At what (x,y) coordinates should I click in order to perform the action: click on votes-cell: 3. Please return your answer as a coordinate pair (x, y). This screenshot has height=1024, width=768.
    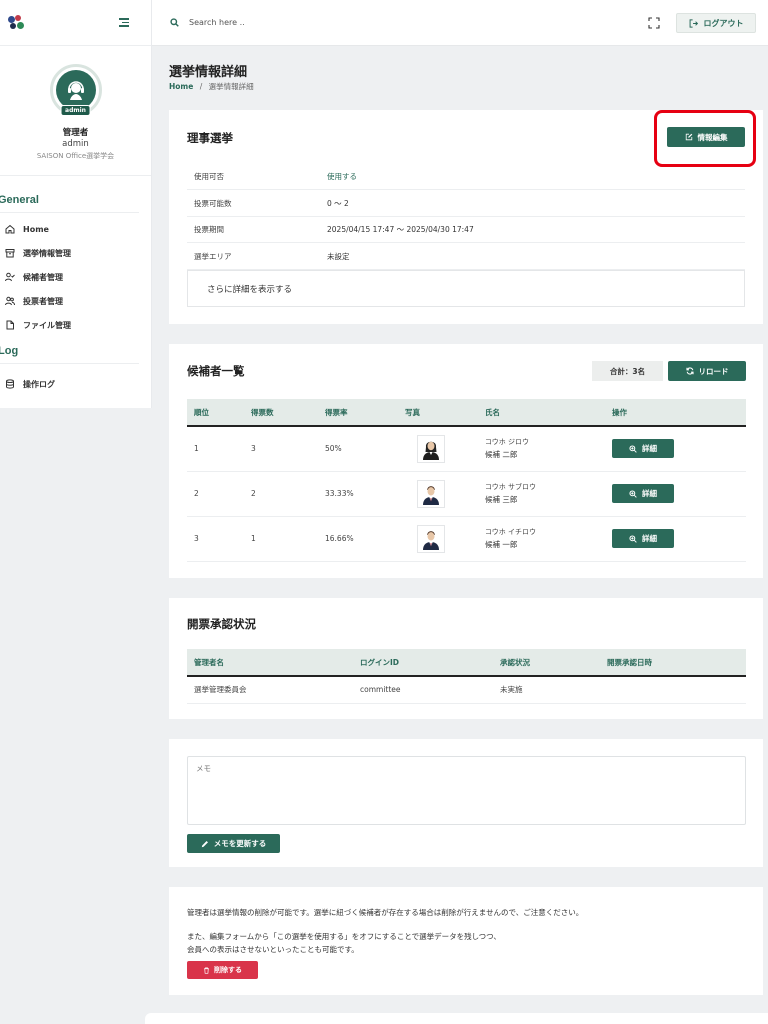
    Looking at the image, I should click on (281, 449).